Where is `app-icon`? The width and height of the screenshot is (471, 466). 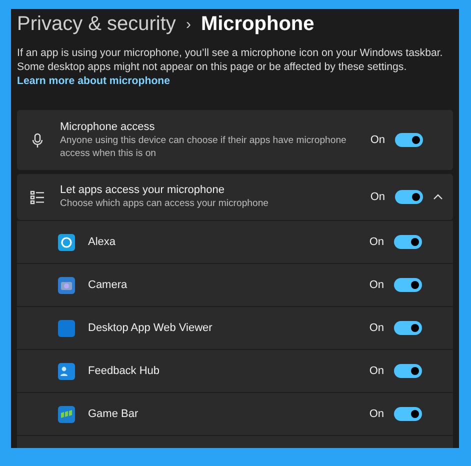
app-icon is located at coordinates (66, 328).